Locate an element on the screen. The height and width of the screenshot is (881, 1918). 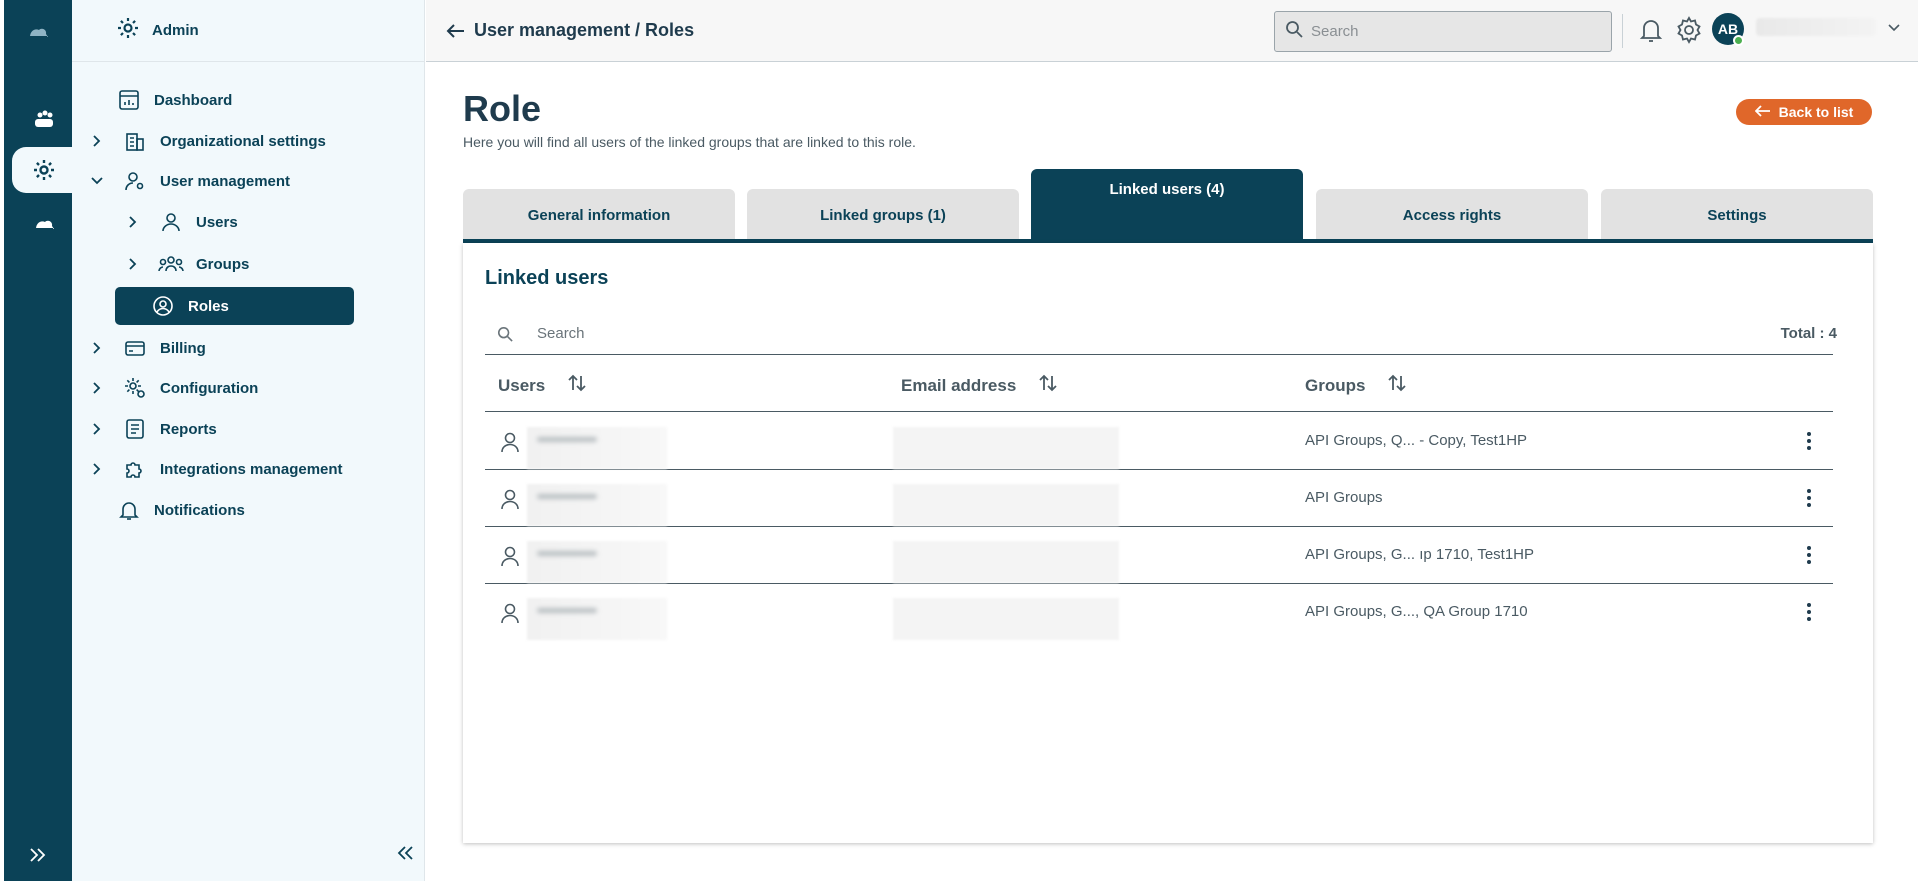
tab-general-information: General information is located at coordinates (599, 215).